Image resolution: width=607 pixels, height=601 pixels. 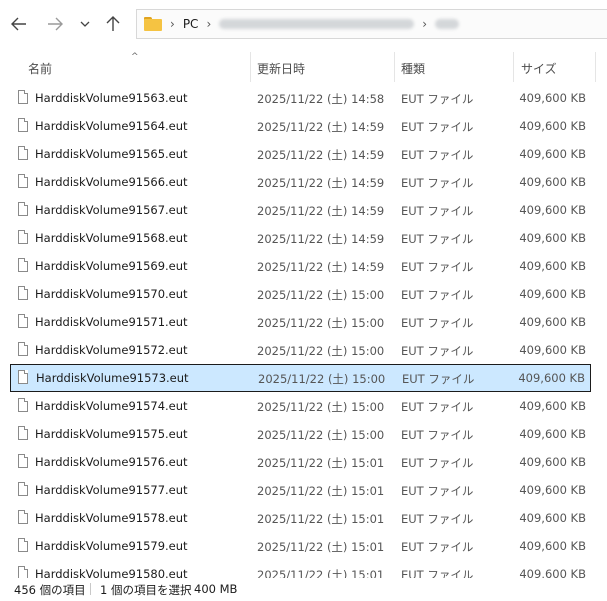 I want to click on up-button, so click(x=113, y=24).